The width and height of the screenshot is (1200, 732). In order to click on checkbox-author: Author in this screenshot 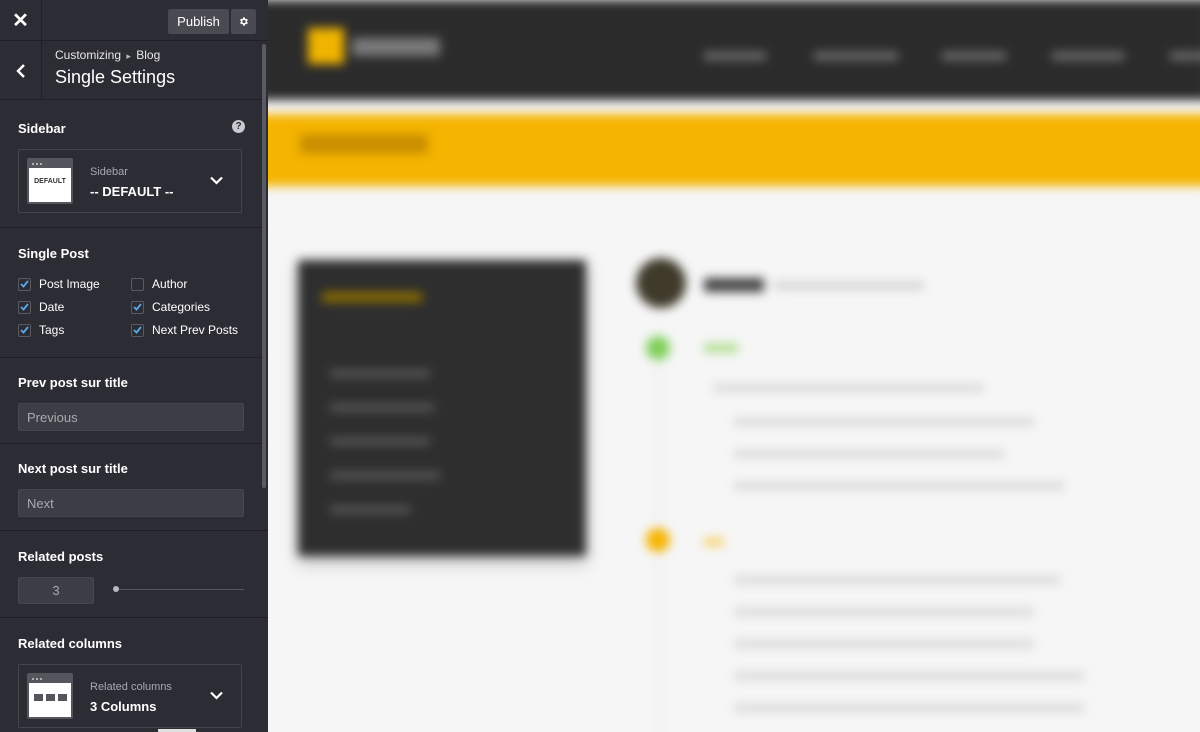, I will do `click(159, 284)`.